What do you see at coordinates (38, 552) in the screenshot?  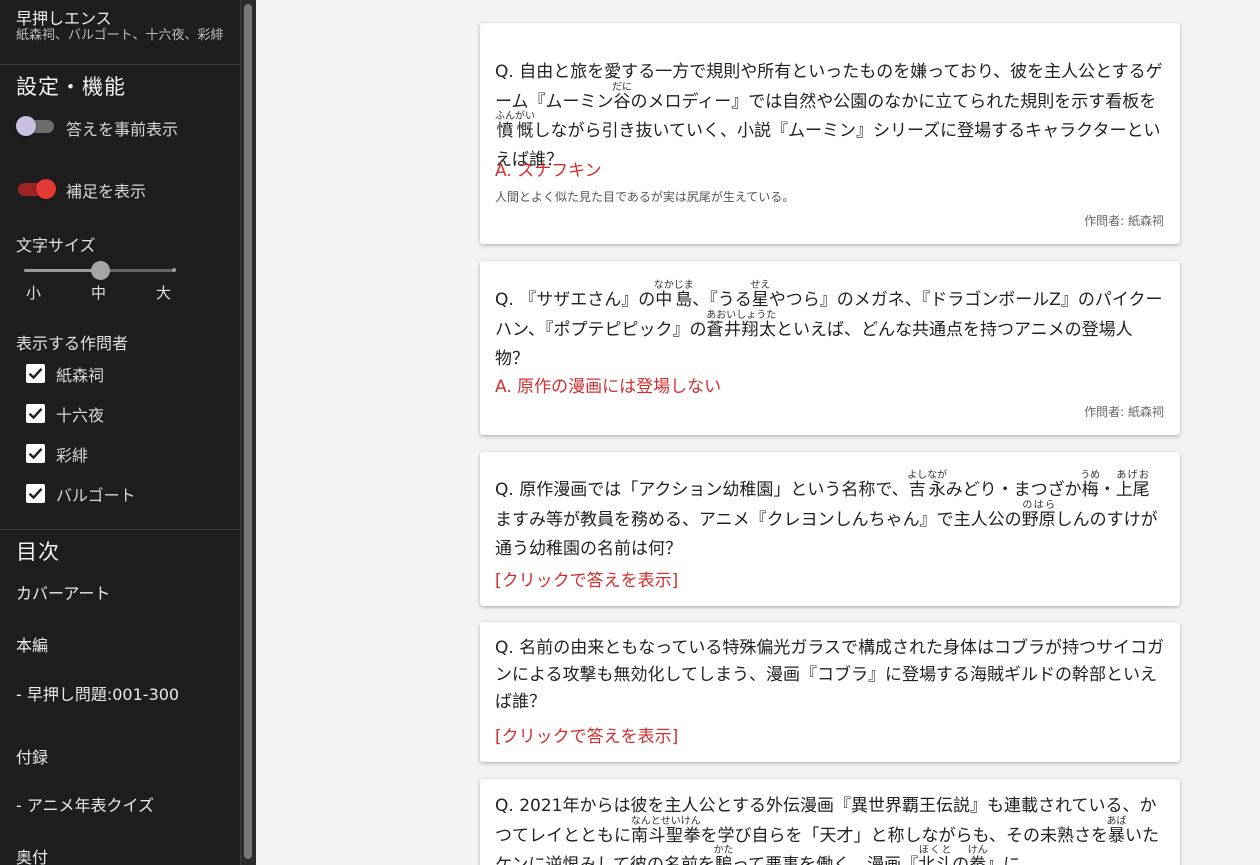 I see `toc-heading: 目次` at bounding box center [38, 552].